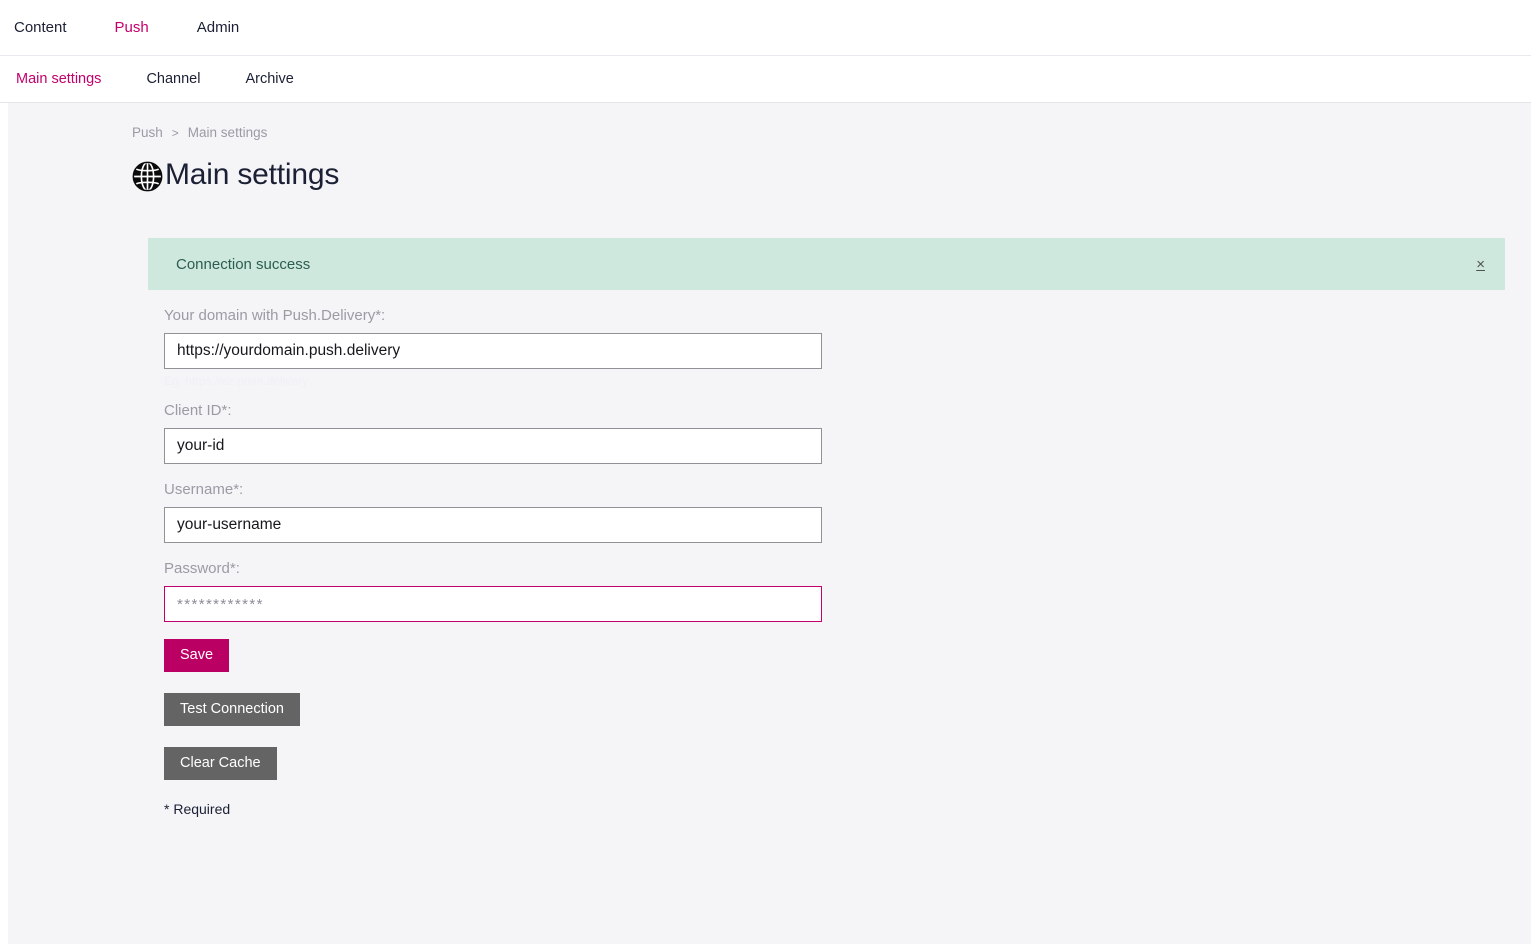  I want to click on clear-cache-button: Clear Cache, so click(220, 763).